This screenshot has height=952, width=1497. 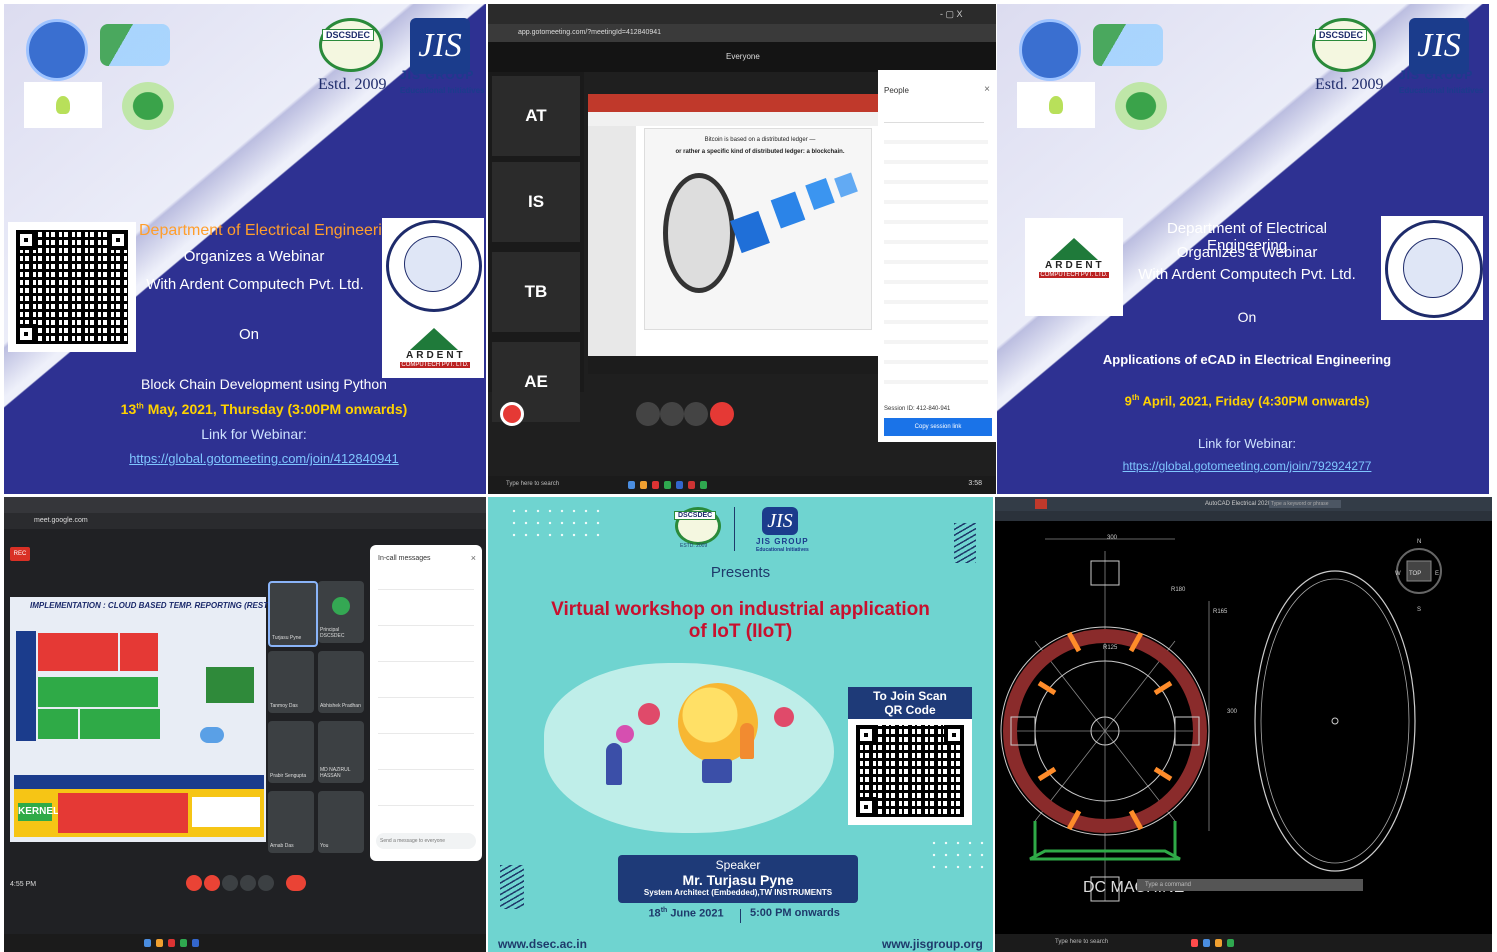 I want to click on join-instruction-box: To Join Scan QR Code, so click(x=910, y=703).